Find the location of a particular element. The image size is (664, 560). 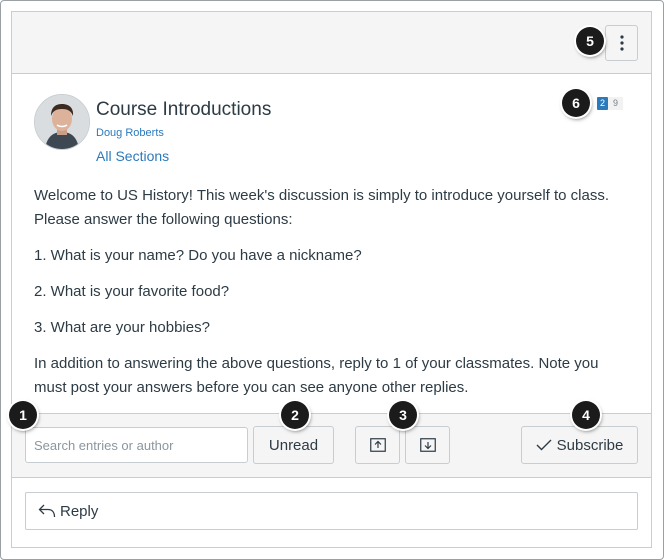

arrow-down-box-icon is located at coordinates (427, 445).